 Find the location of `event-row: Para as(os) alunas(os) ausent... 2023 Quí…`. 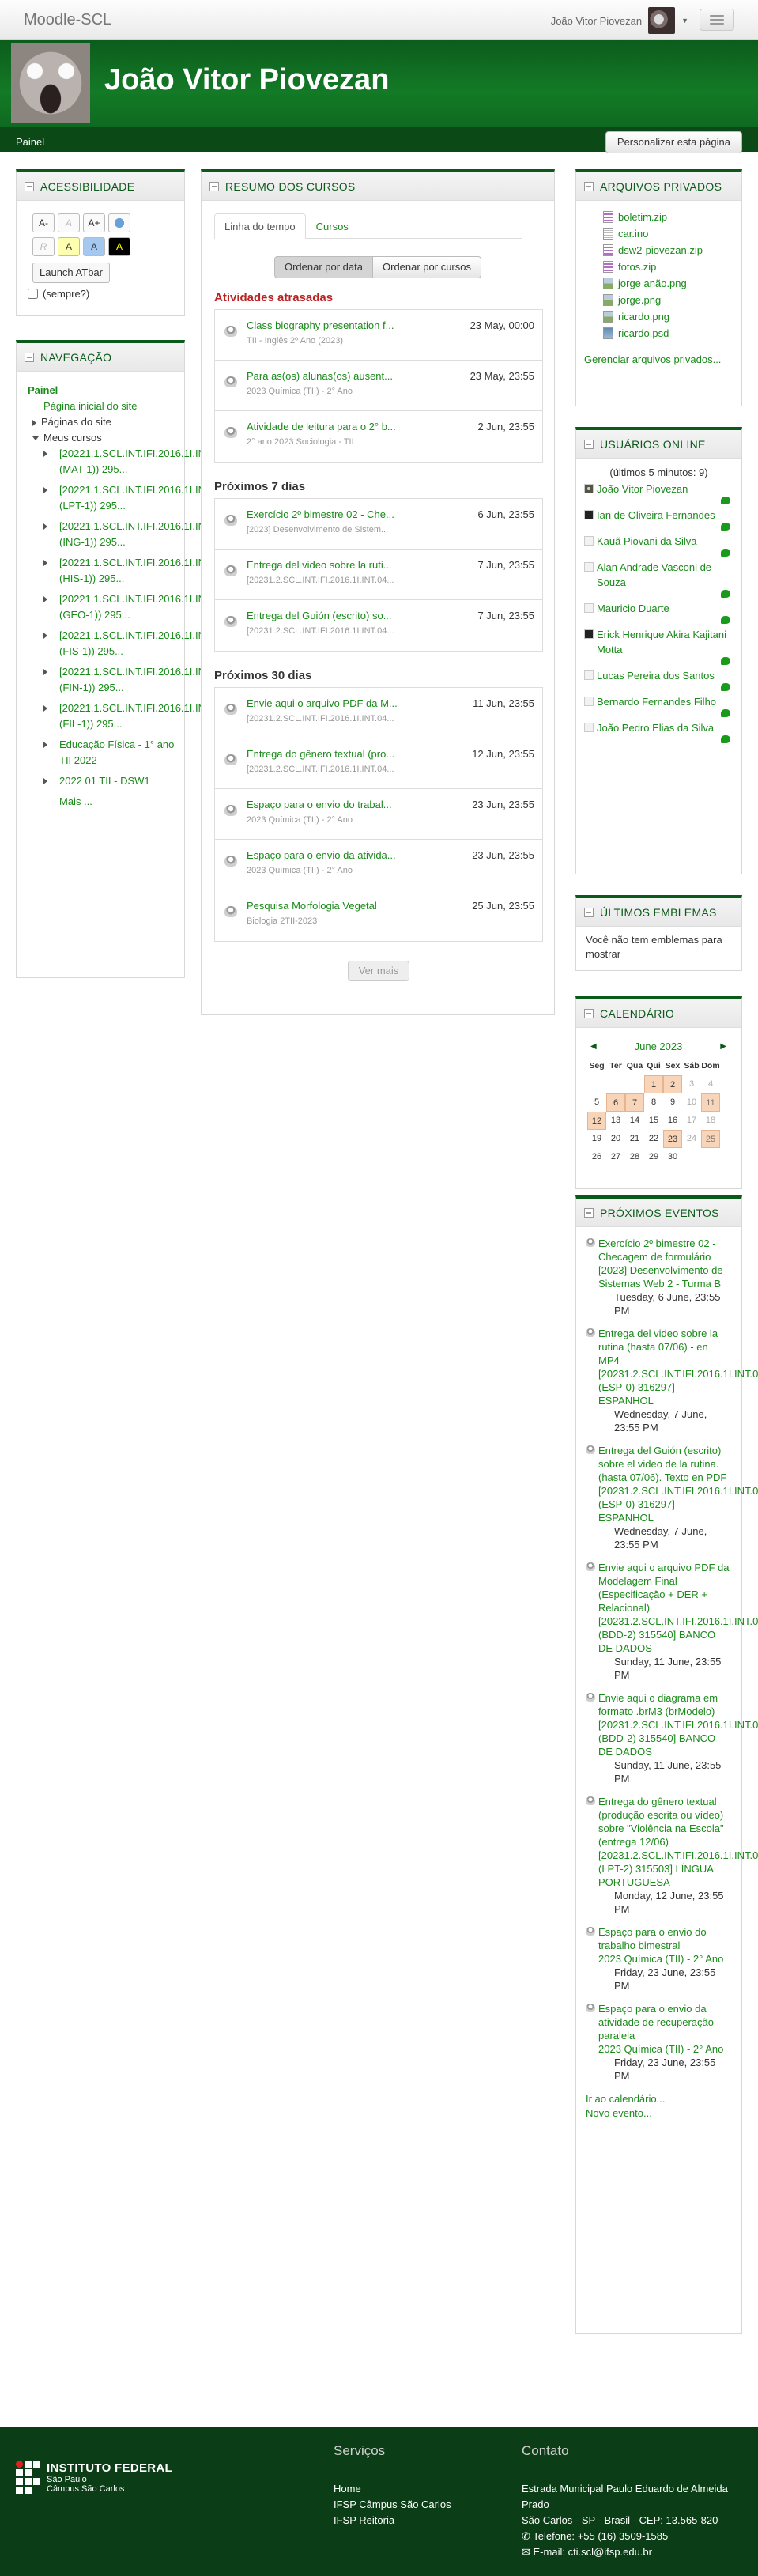

event-row: Para as(os) alunas(os) ausent... 2023 Quí… is located at coordinates (378, 386).